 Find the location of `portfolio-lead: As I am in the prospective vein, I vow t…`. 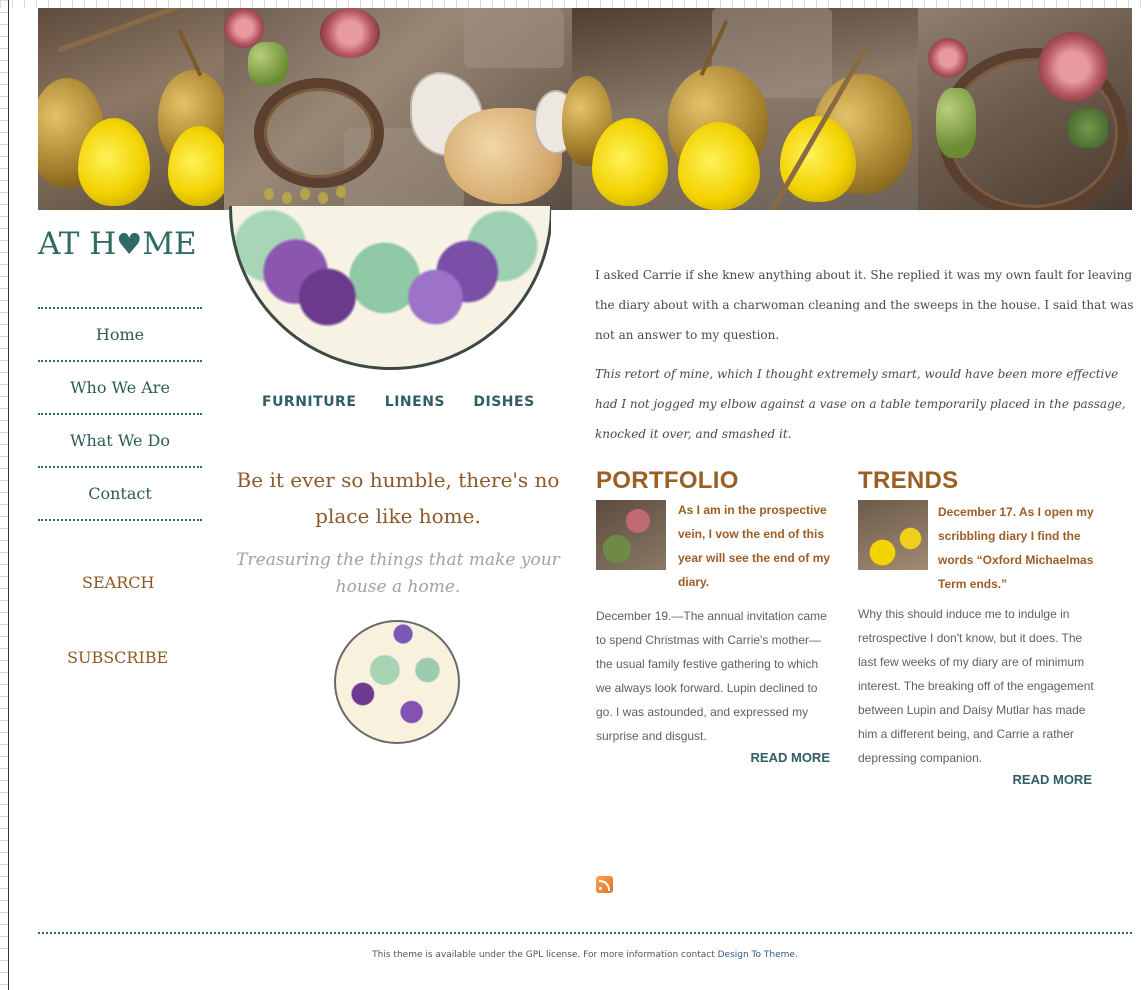

portfolio-lead: As I am in the prospective vein, I vow t… is located at coordinates (754, 546).